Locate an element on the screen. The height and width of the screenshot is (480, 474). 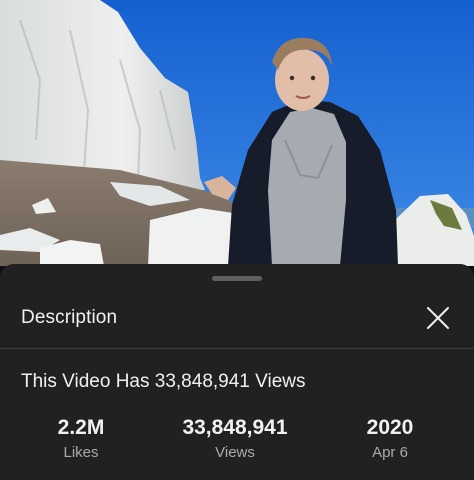
likes-count: 2.2M is located at coordinates (81, 427).